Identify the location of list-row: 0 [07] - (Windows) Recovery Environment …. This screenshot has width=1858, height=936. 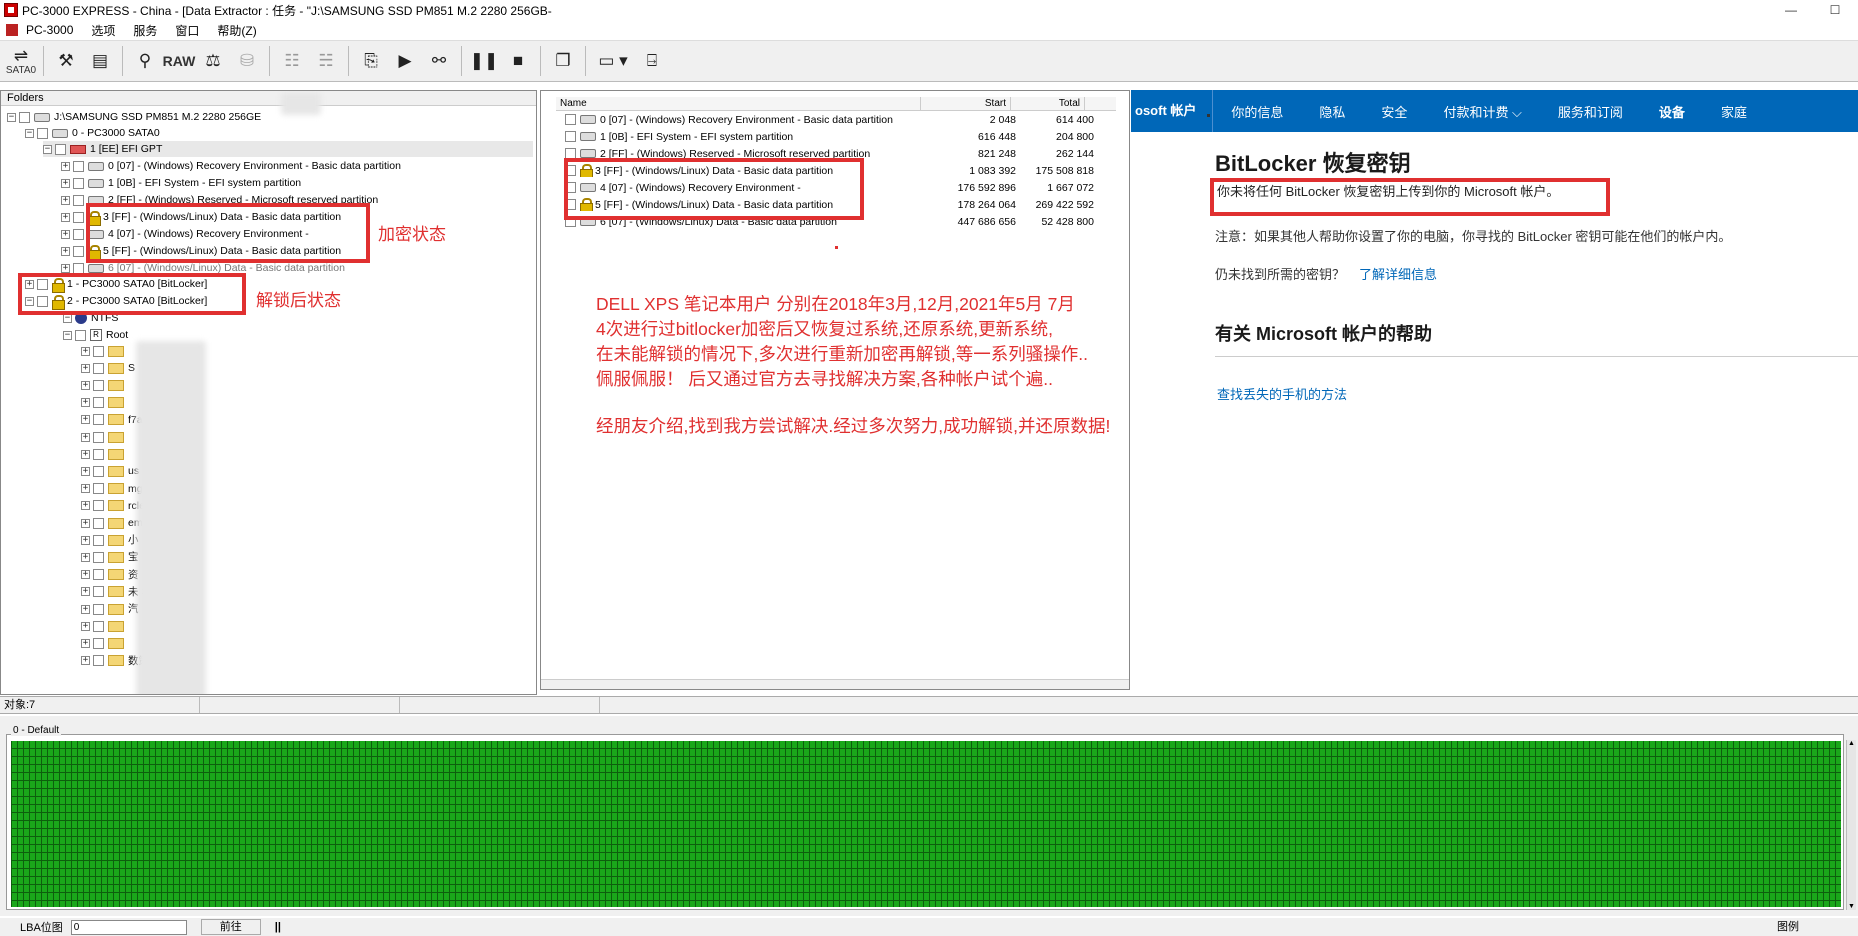
(845, 119).